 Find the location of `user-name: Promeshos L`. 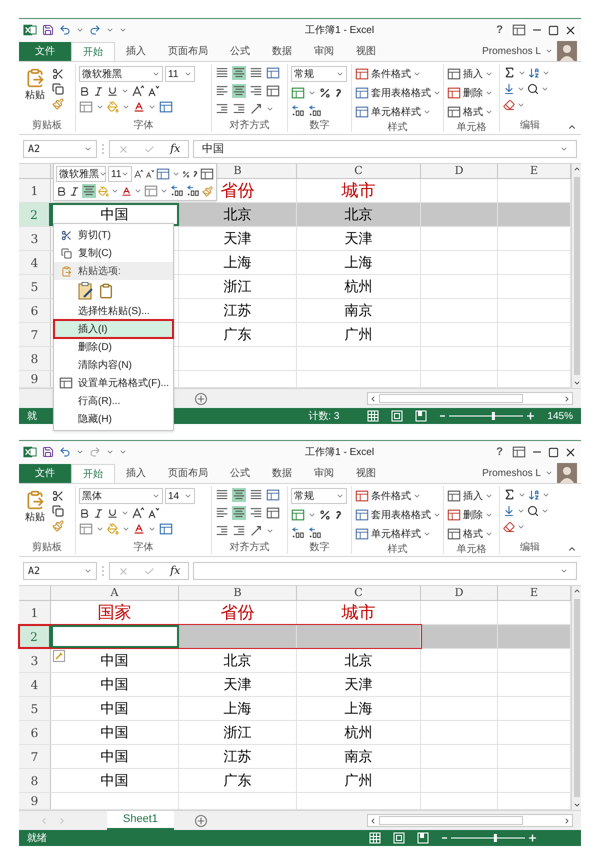

user-name: Promeshos L is located at coordinates (511, 51).